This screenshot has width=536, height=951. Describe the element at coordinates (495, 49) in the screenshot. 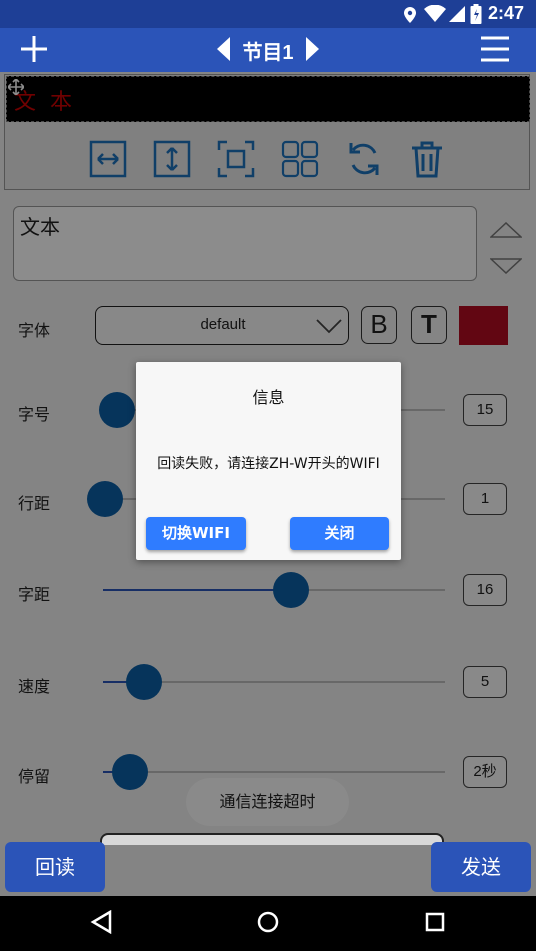

I see `hamburger-icon` at that location.